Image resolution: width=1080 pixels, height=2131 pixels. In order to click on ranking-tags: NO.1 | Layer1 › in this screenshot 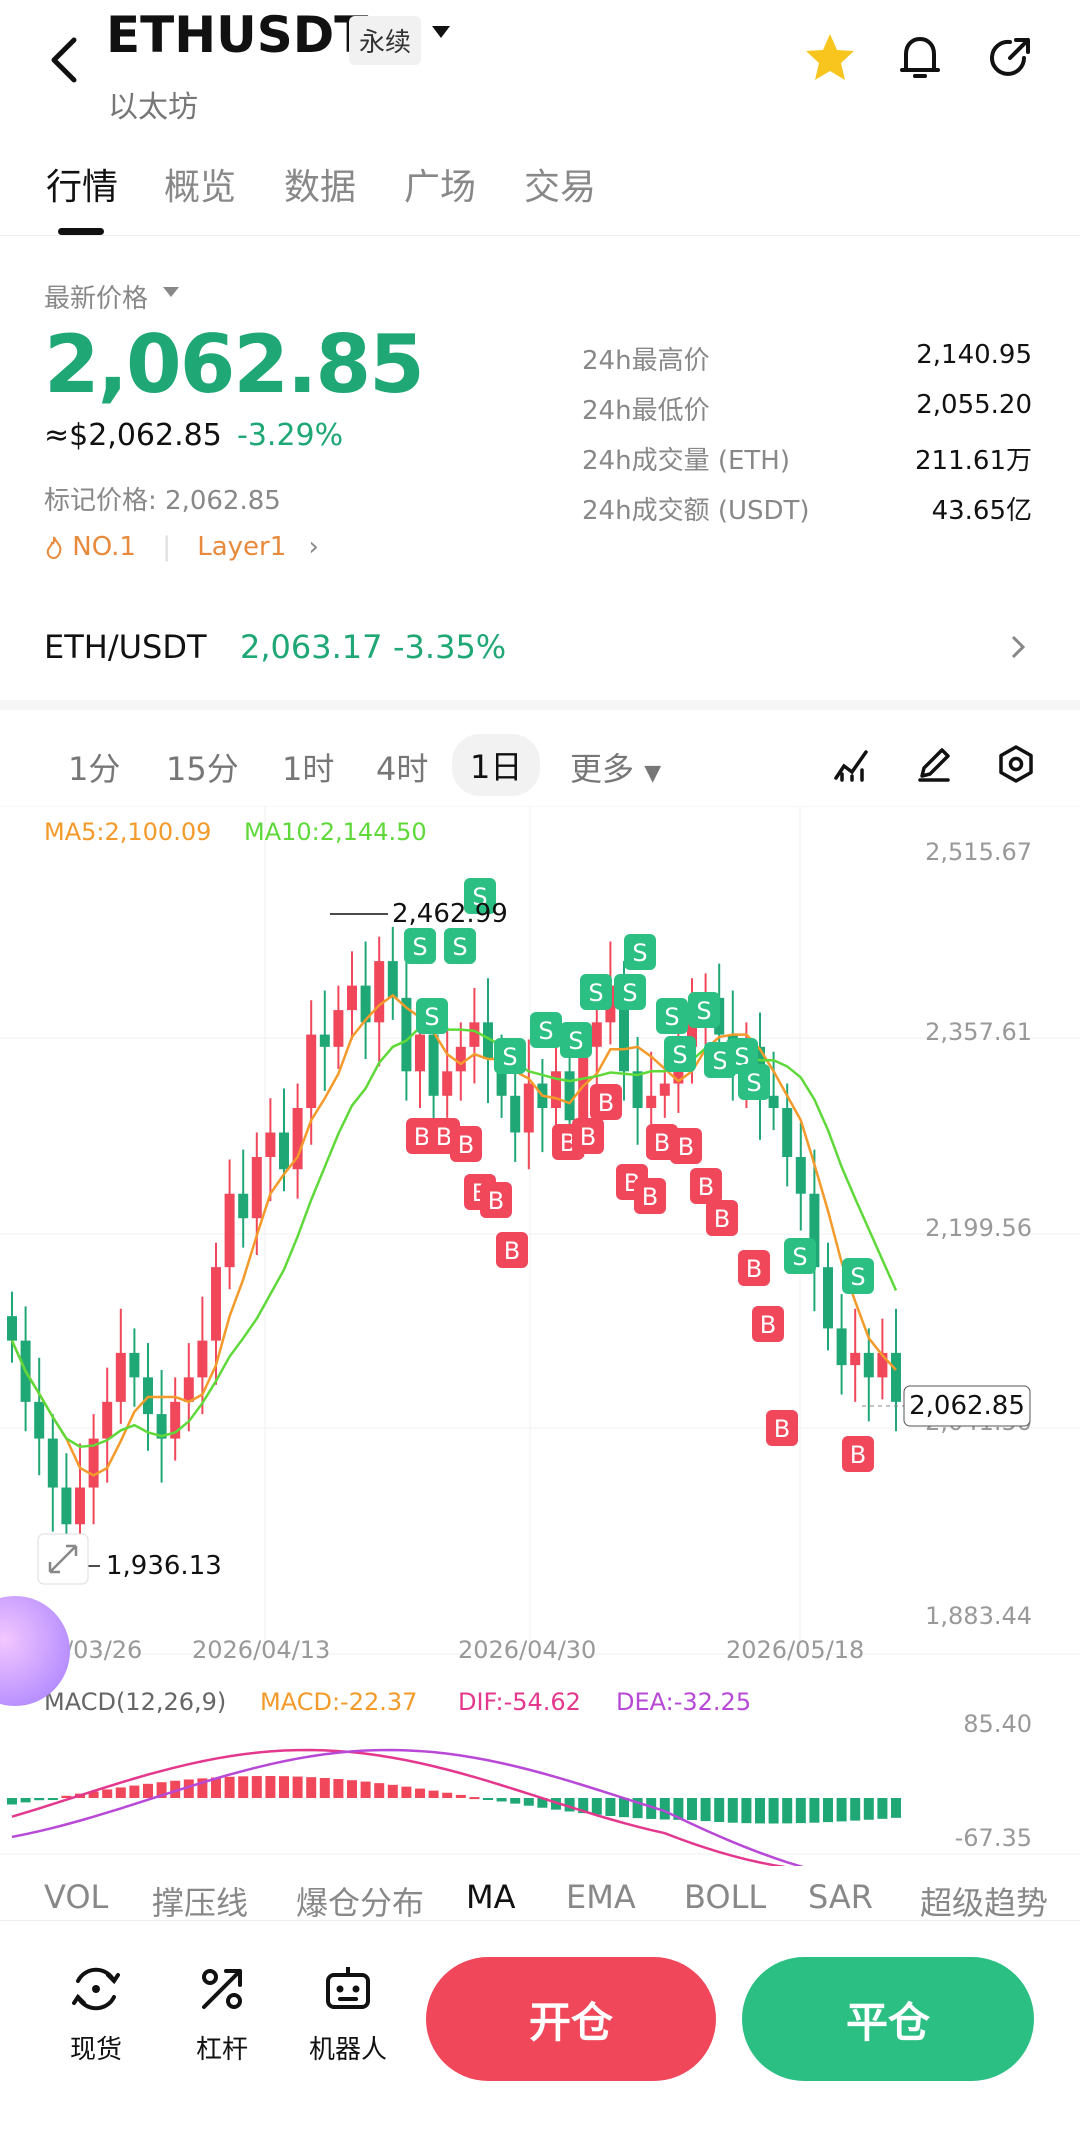, I will do `click(181, 547)`.